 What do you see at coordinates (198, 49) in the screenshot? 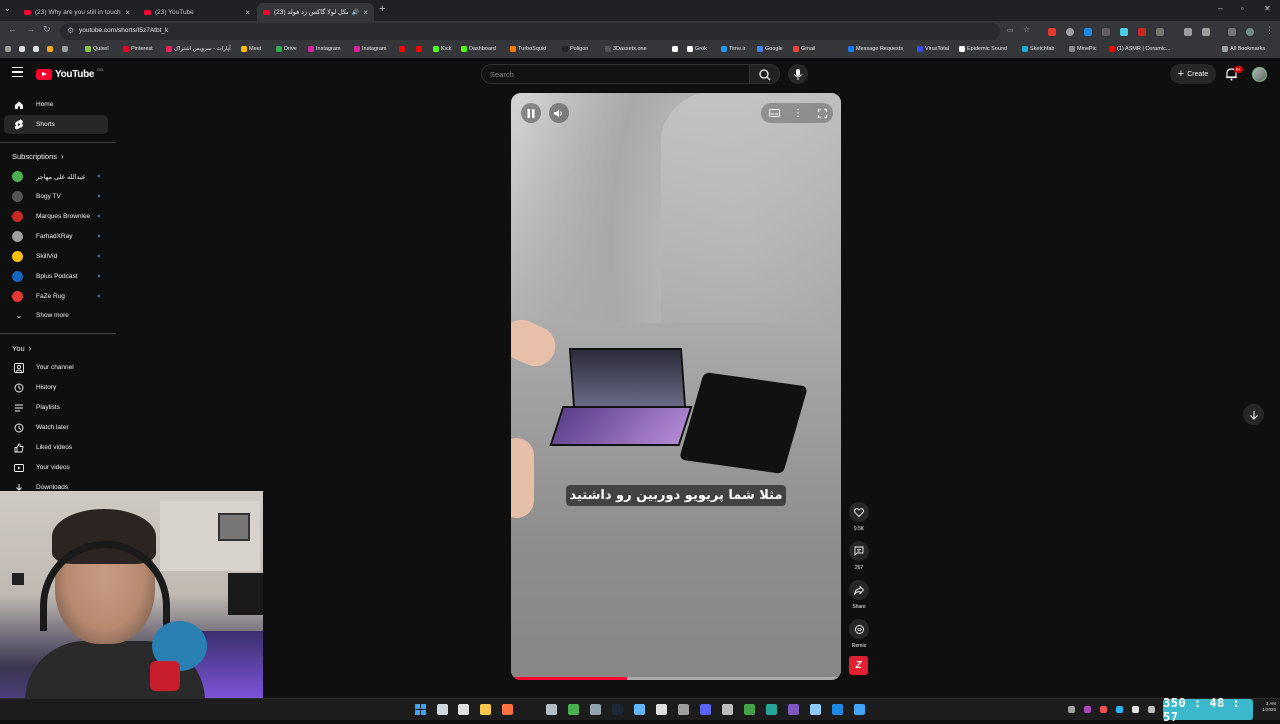
I see `bookmark-item: آپارات - سرویس اشتراک` at bounding box center [198, 49].